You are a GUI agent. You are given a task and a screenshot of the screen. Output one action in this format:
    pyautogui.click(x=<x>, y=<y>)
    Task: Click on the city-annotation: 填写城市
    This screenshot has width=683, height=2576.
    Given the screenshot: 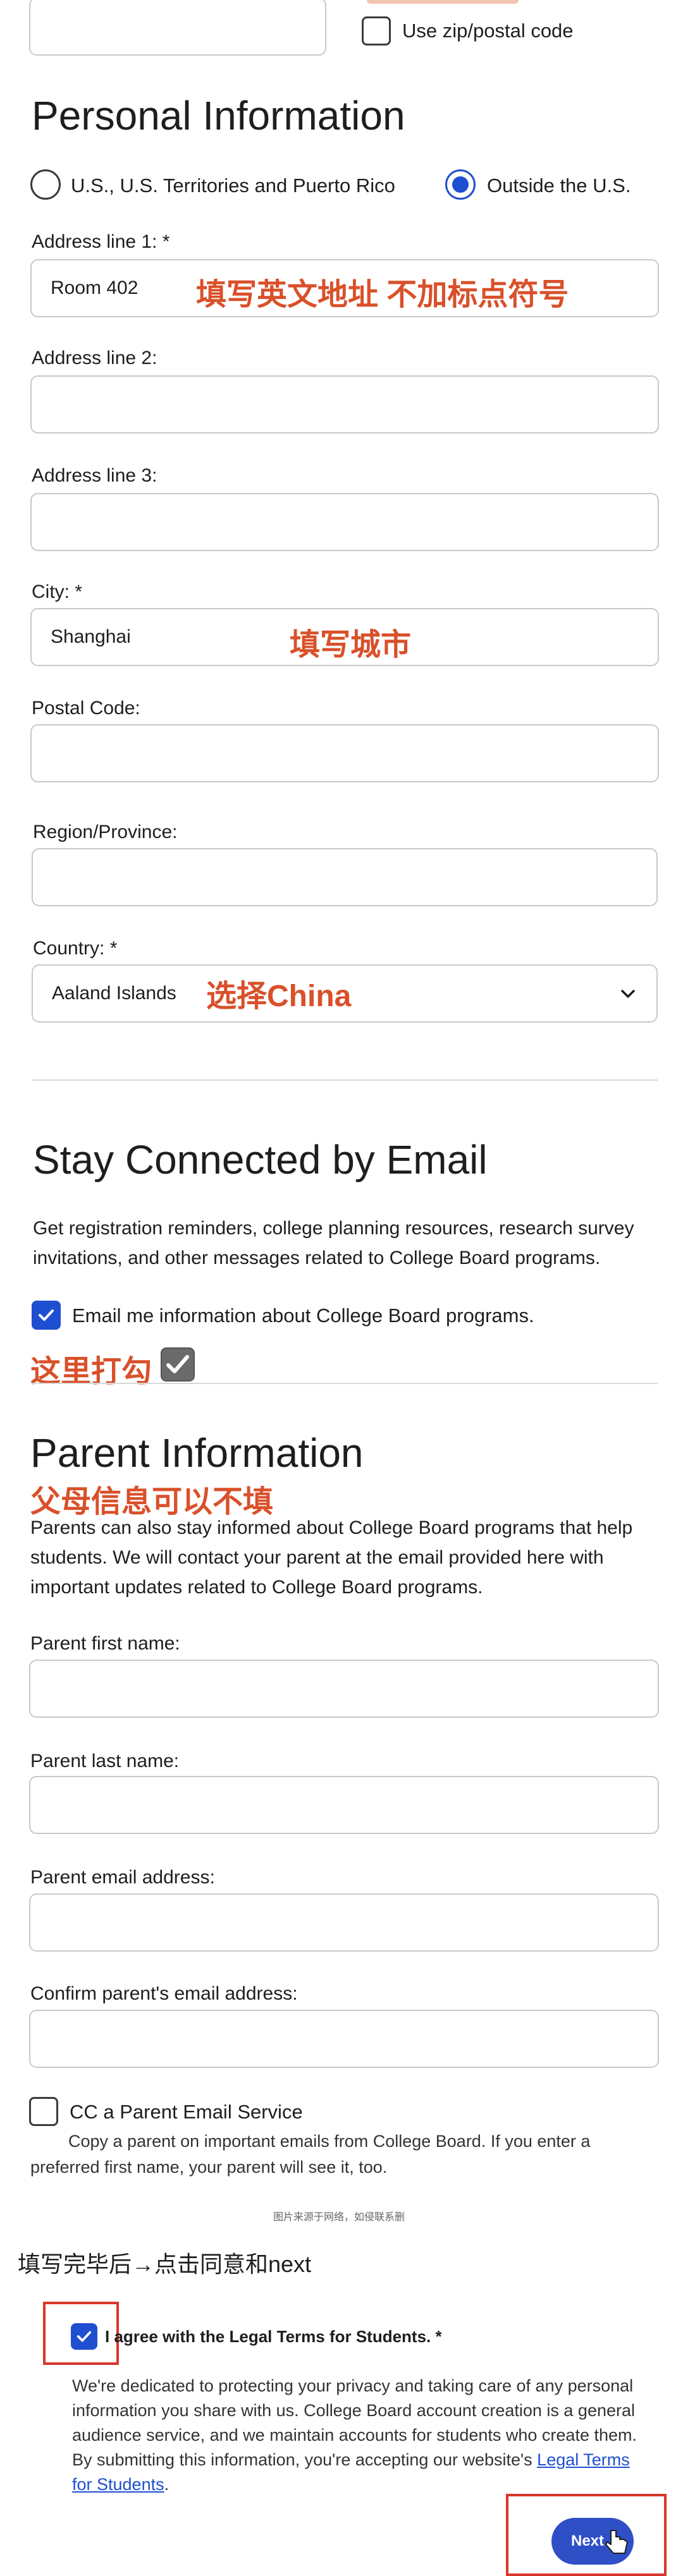 What is the action you would take?
    pyautogui.click(x=351, y=645)
    